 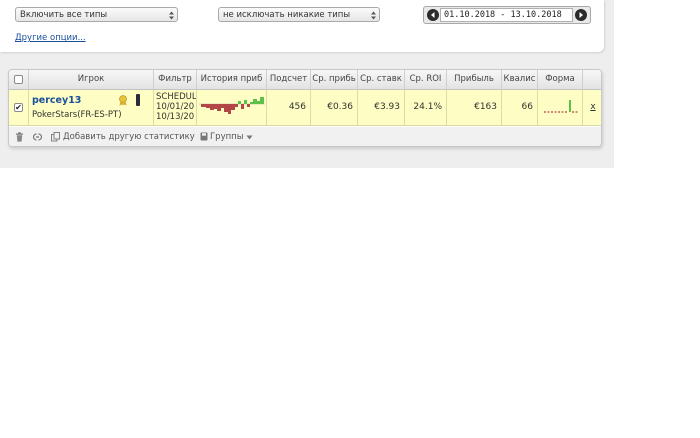 What do you see at coordinates (426, 79) in the screenshot?
I see `header-avg-roi: Ср. ROI` at bounding box center [426, 79].